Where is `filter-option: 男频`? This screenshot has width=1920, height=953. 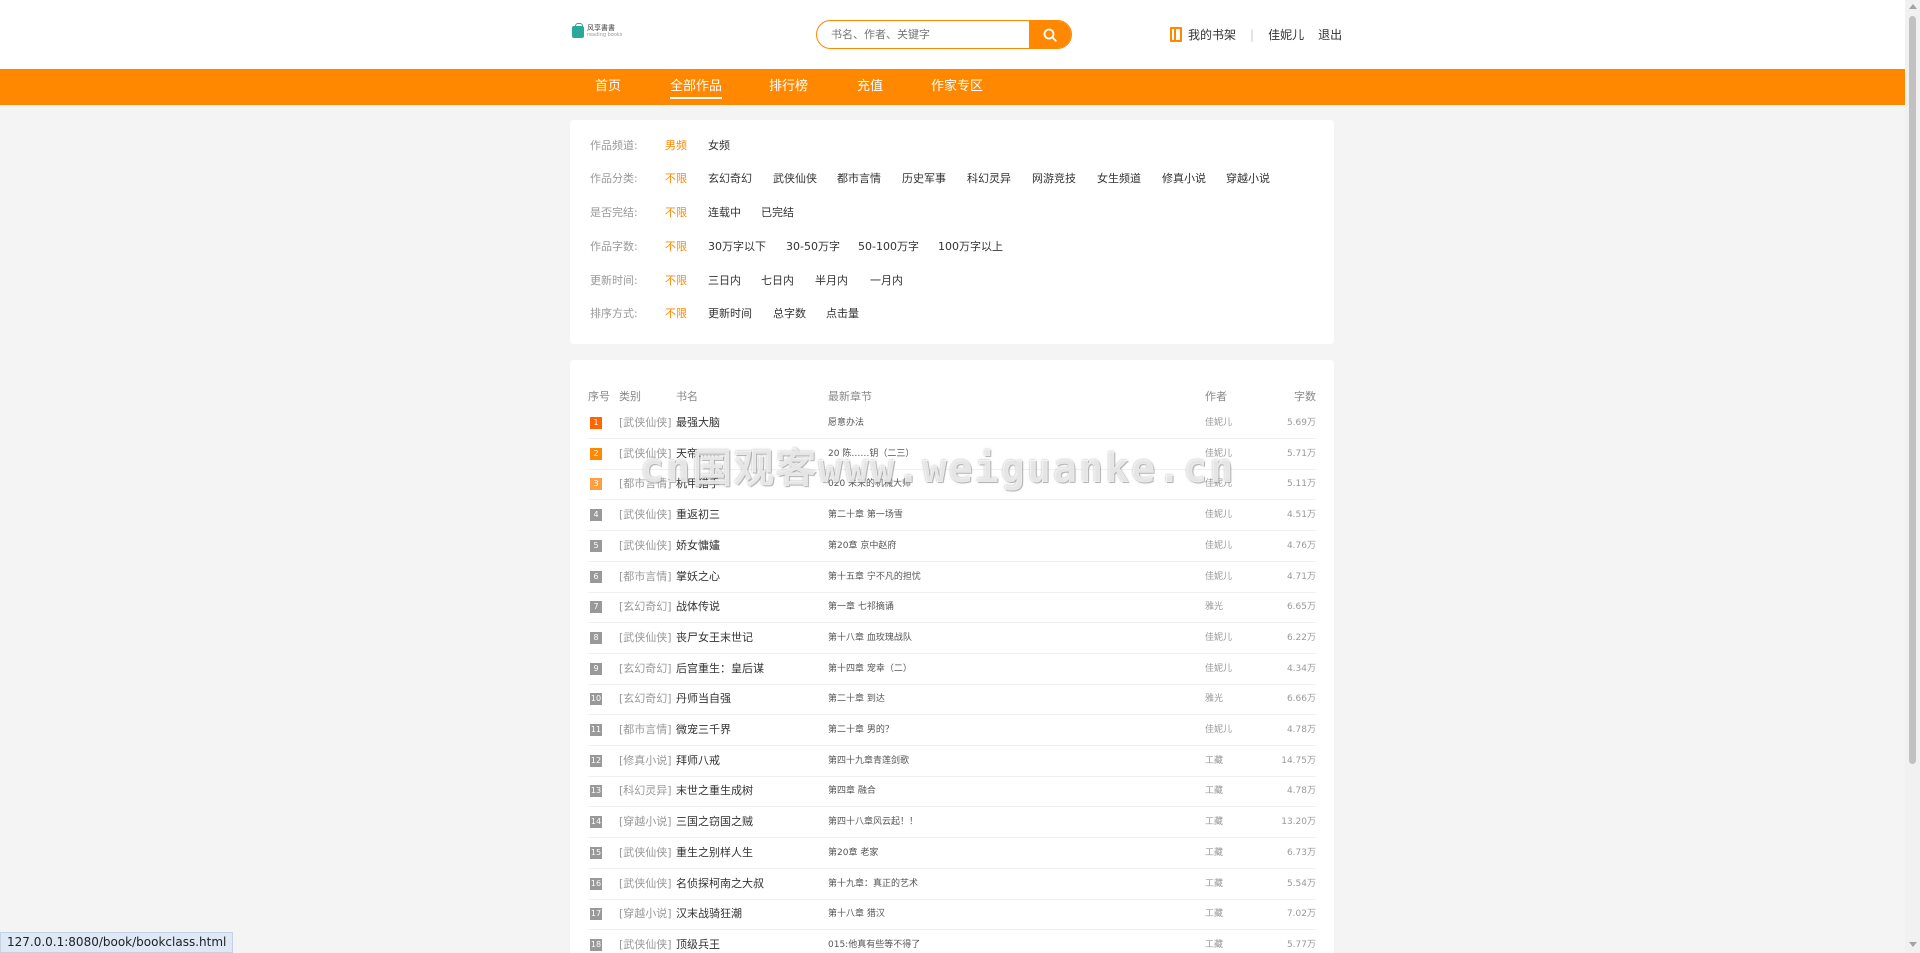 filter-option: 男频 is located at coordinates (676, 146).